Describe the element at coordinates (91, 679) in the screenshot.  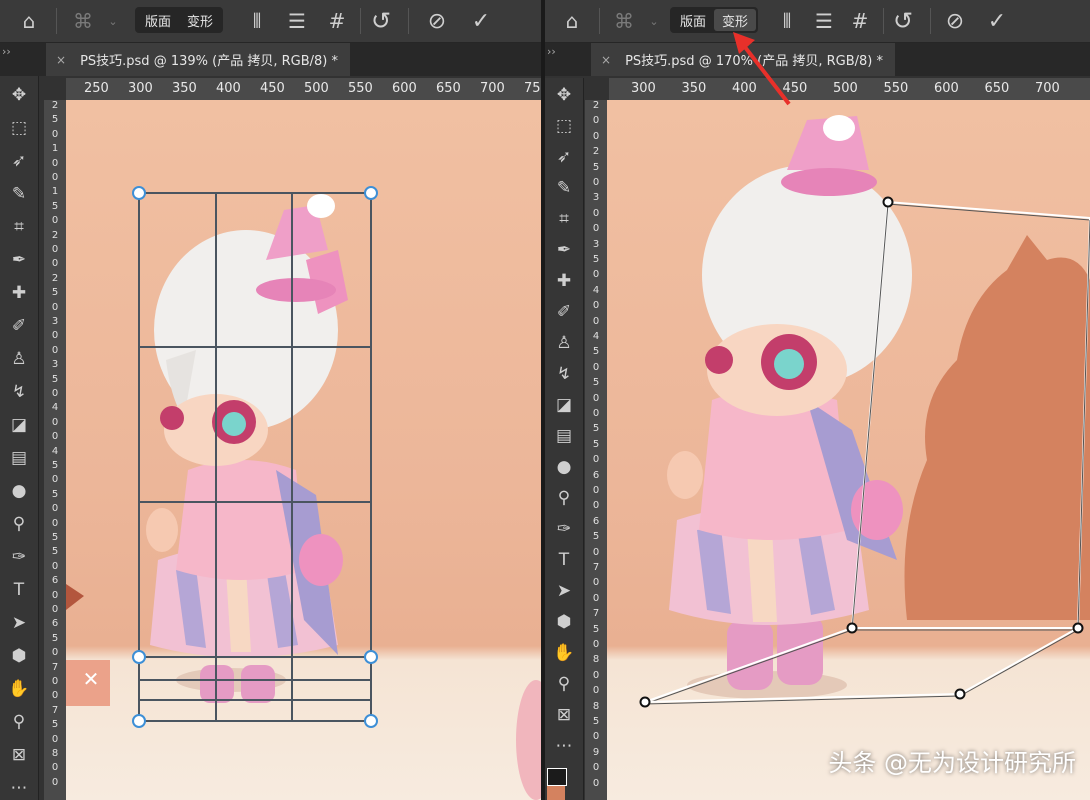
I see `block-prop-mark: ✕` at that location.